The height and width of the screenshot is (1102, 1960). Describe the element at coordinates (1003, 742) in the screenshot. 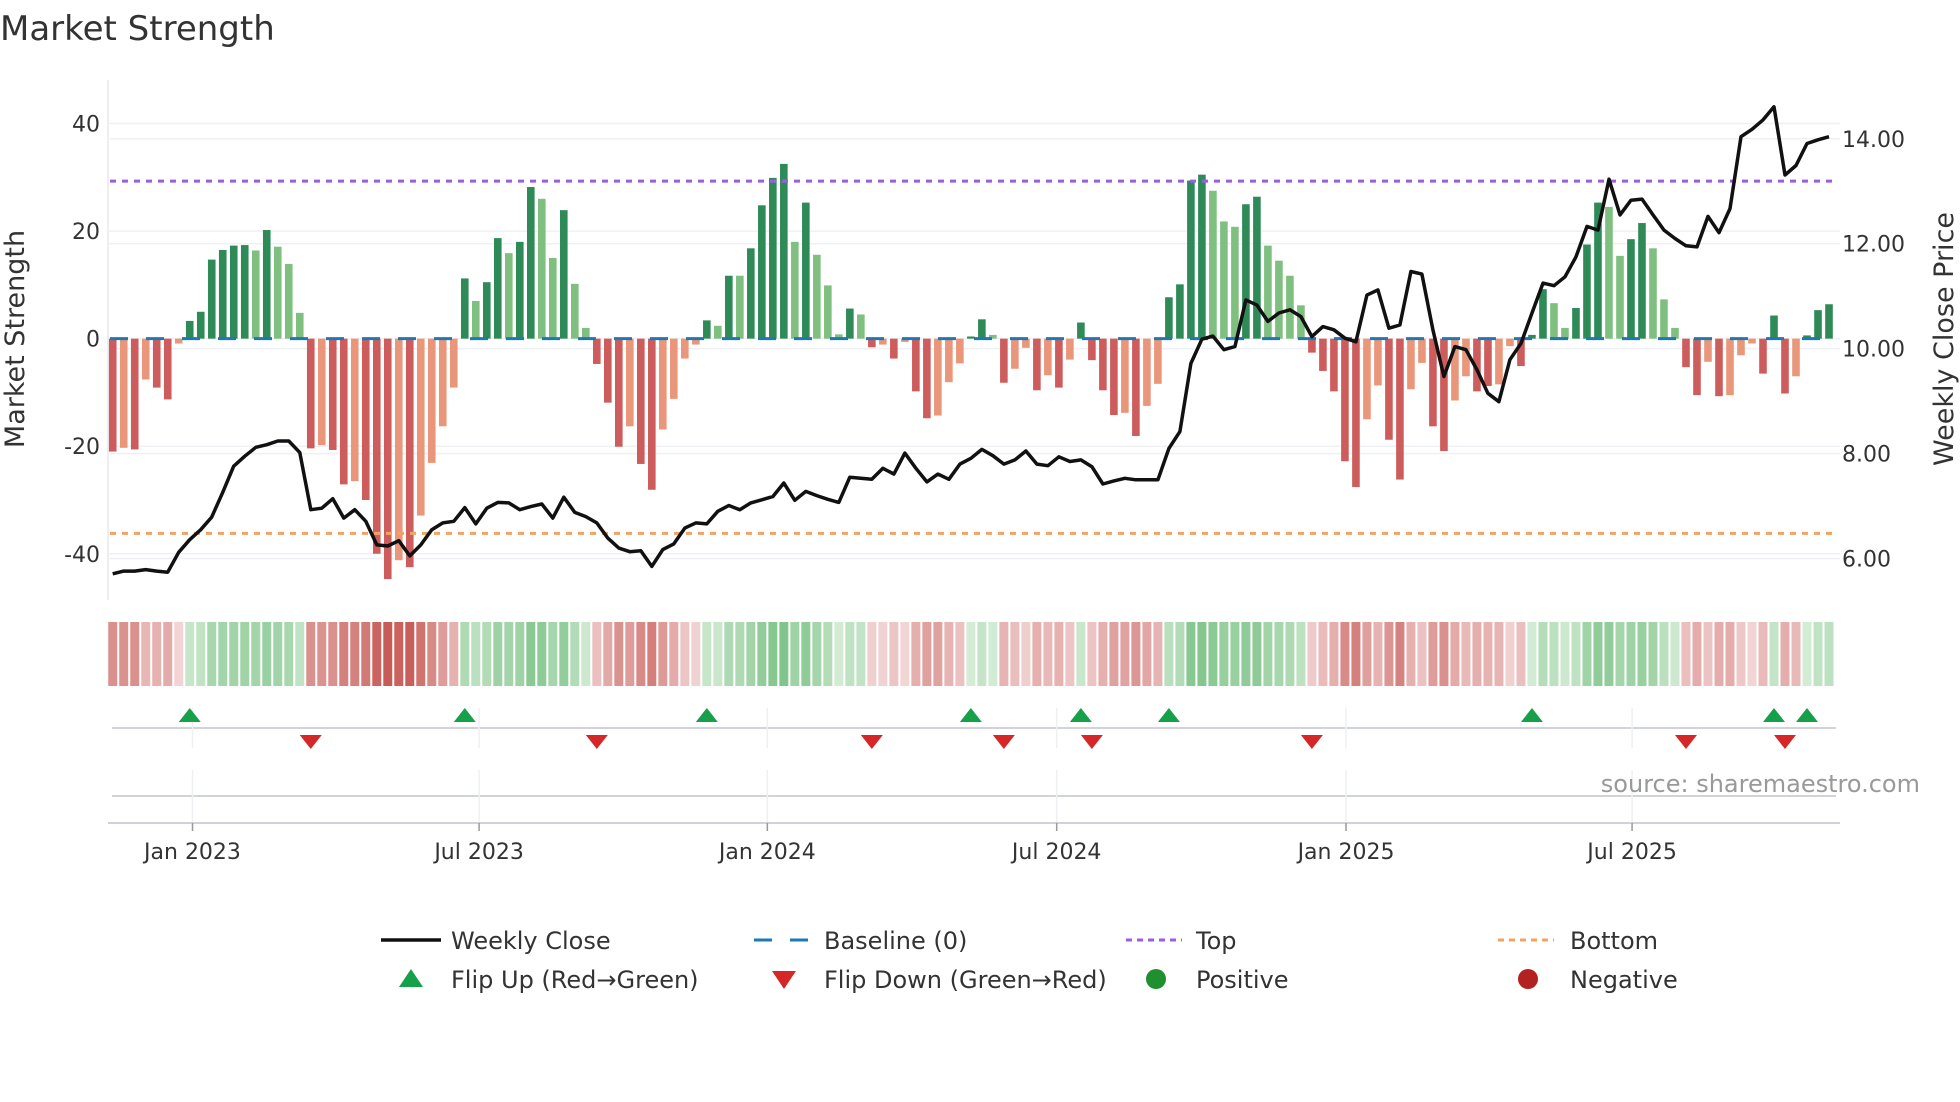

I see `flip-down-marker` at that location.